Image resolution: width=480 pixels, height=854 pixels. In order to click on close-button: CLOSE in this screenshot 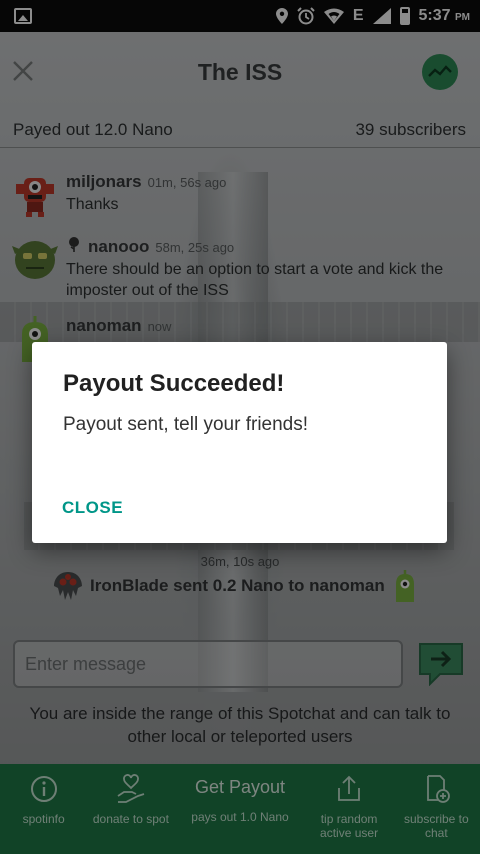, I will do `click(92, 508)`.